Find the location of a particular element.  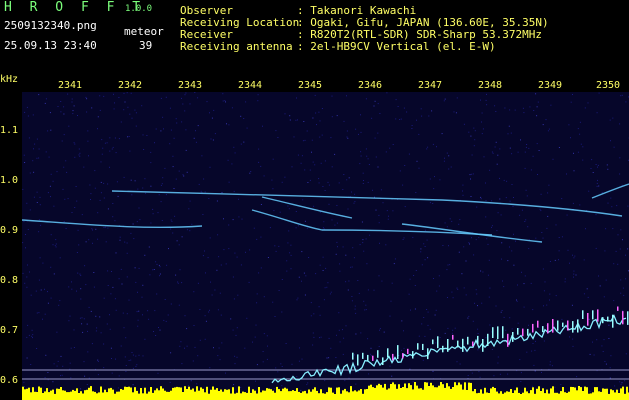

x-tick-label: 2350 is located at coordinates (608, 85).